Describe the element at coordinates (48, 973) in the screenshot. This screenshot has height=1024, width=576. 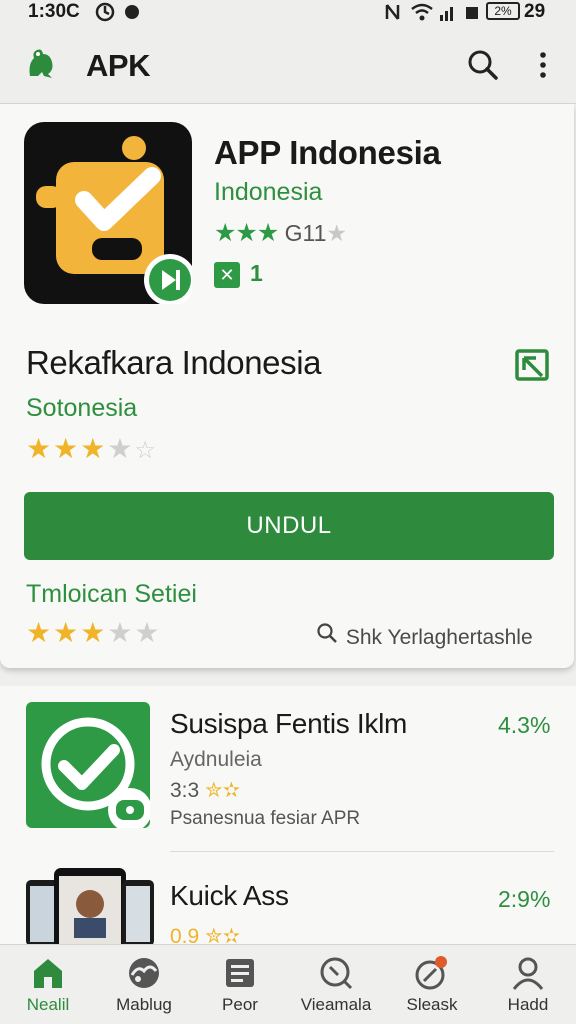
I see `home-icon` at that location.